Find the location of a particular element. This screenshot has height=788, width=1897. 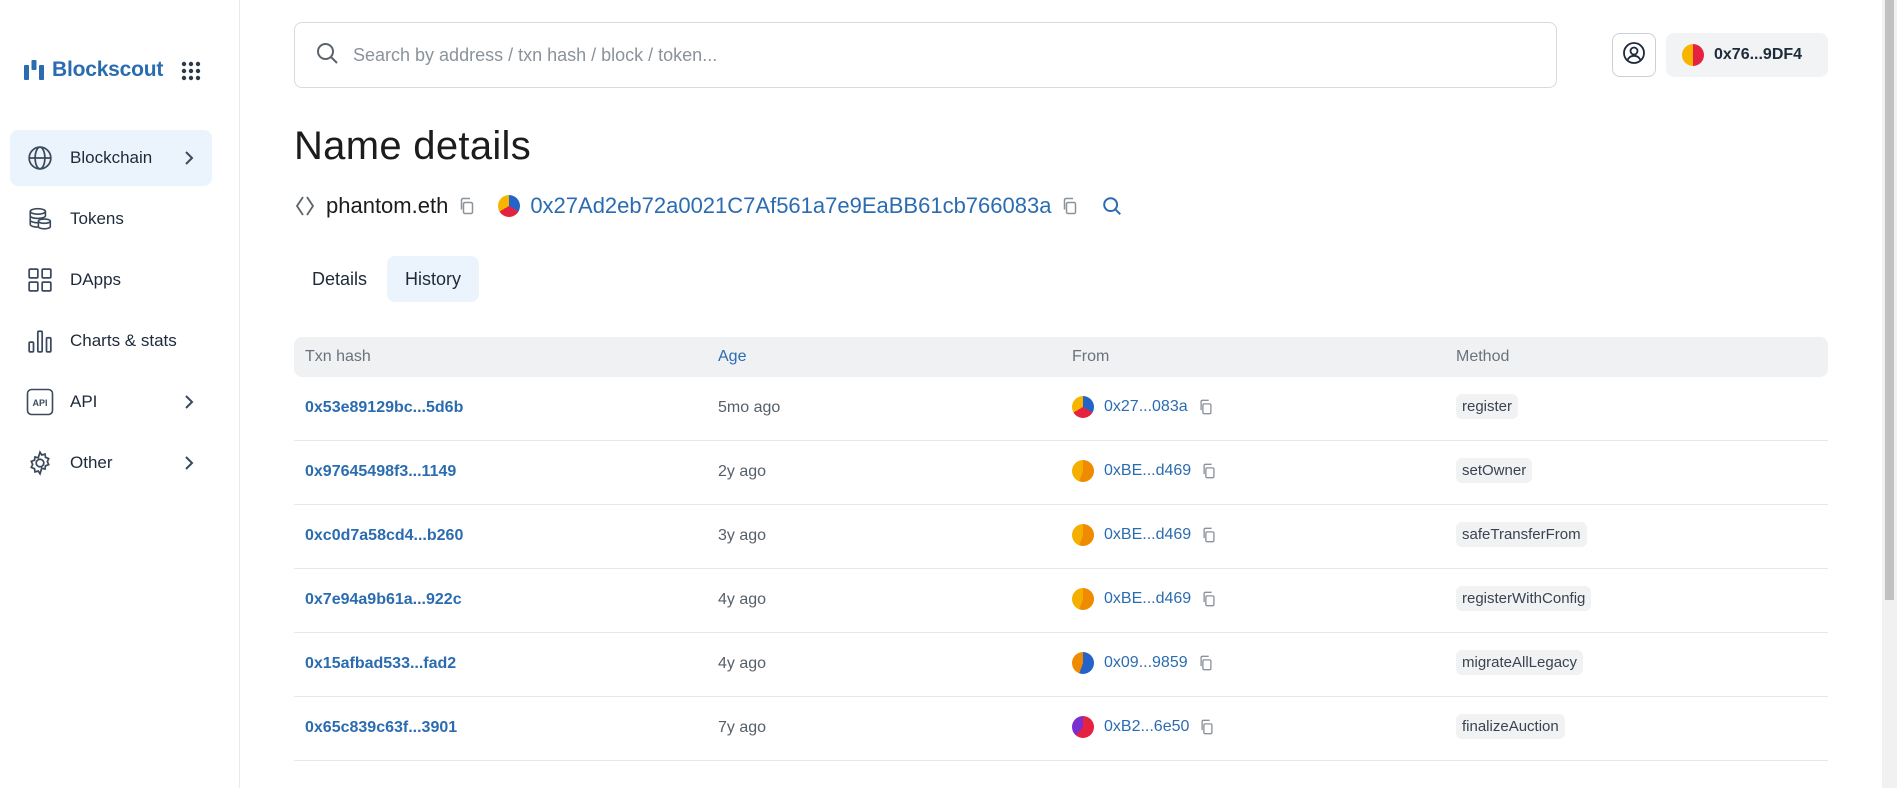

method-cell: finalizeAuction is located at coordinates (1510, 726).